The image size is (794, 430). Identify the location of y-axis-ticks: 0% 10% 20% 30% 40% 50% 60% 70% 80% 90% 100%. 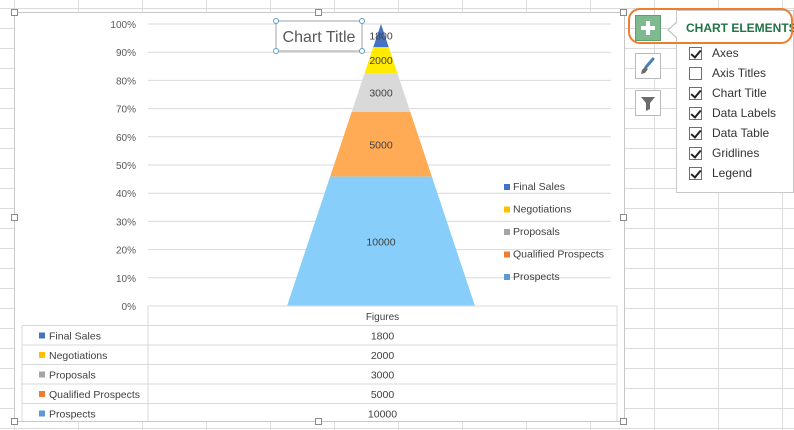
(123, 166).